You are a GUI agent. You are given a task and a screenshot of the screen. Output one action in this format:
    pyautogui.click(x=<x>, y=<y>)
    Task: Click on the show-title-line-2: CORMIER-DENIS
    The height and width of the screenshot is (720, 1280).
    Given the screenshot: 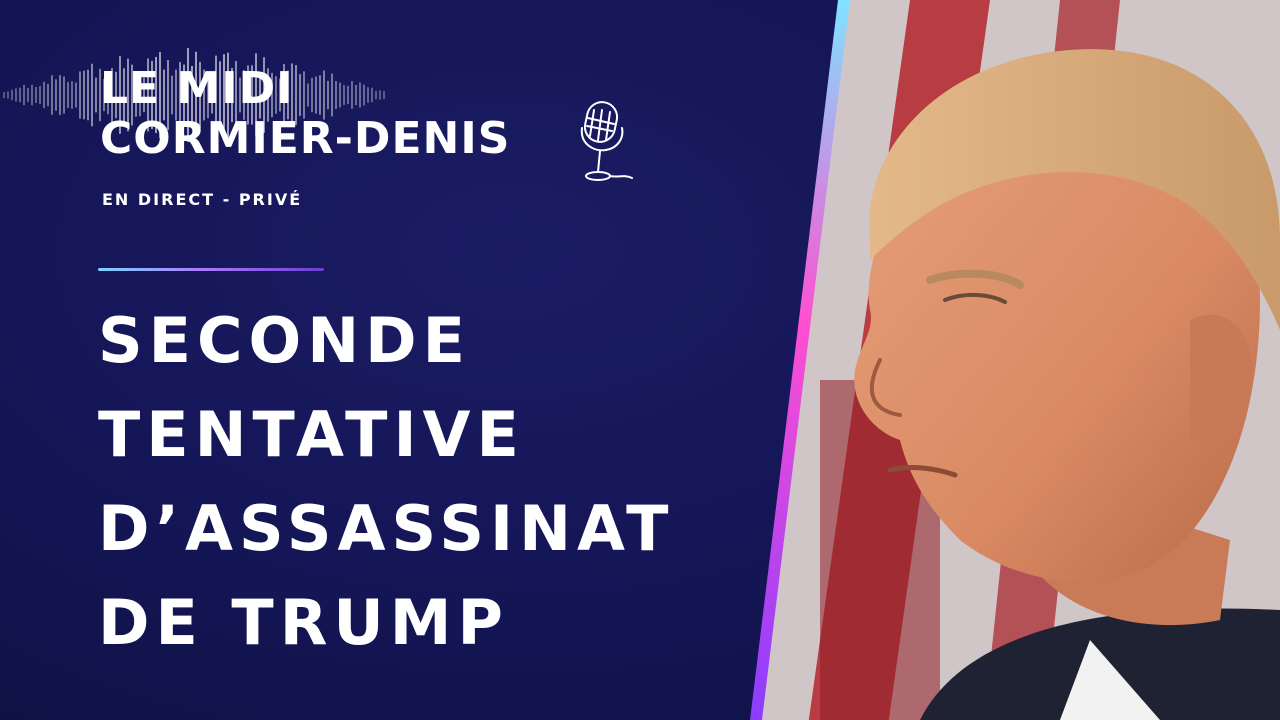 What is the action you would take?
    pyautogui.click(x=305, y=138)
    